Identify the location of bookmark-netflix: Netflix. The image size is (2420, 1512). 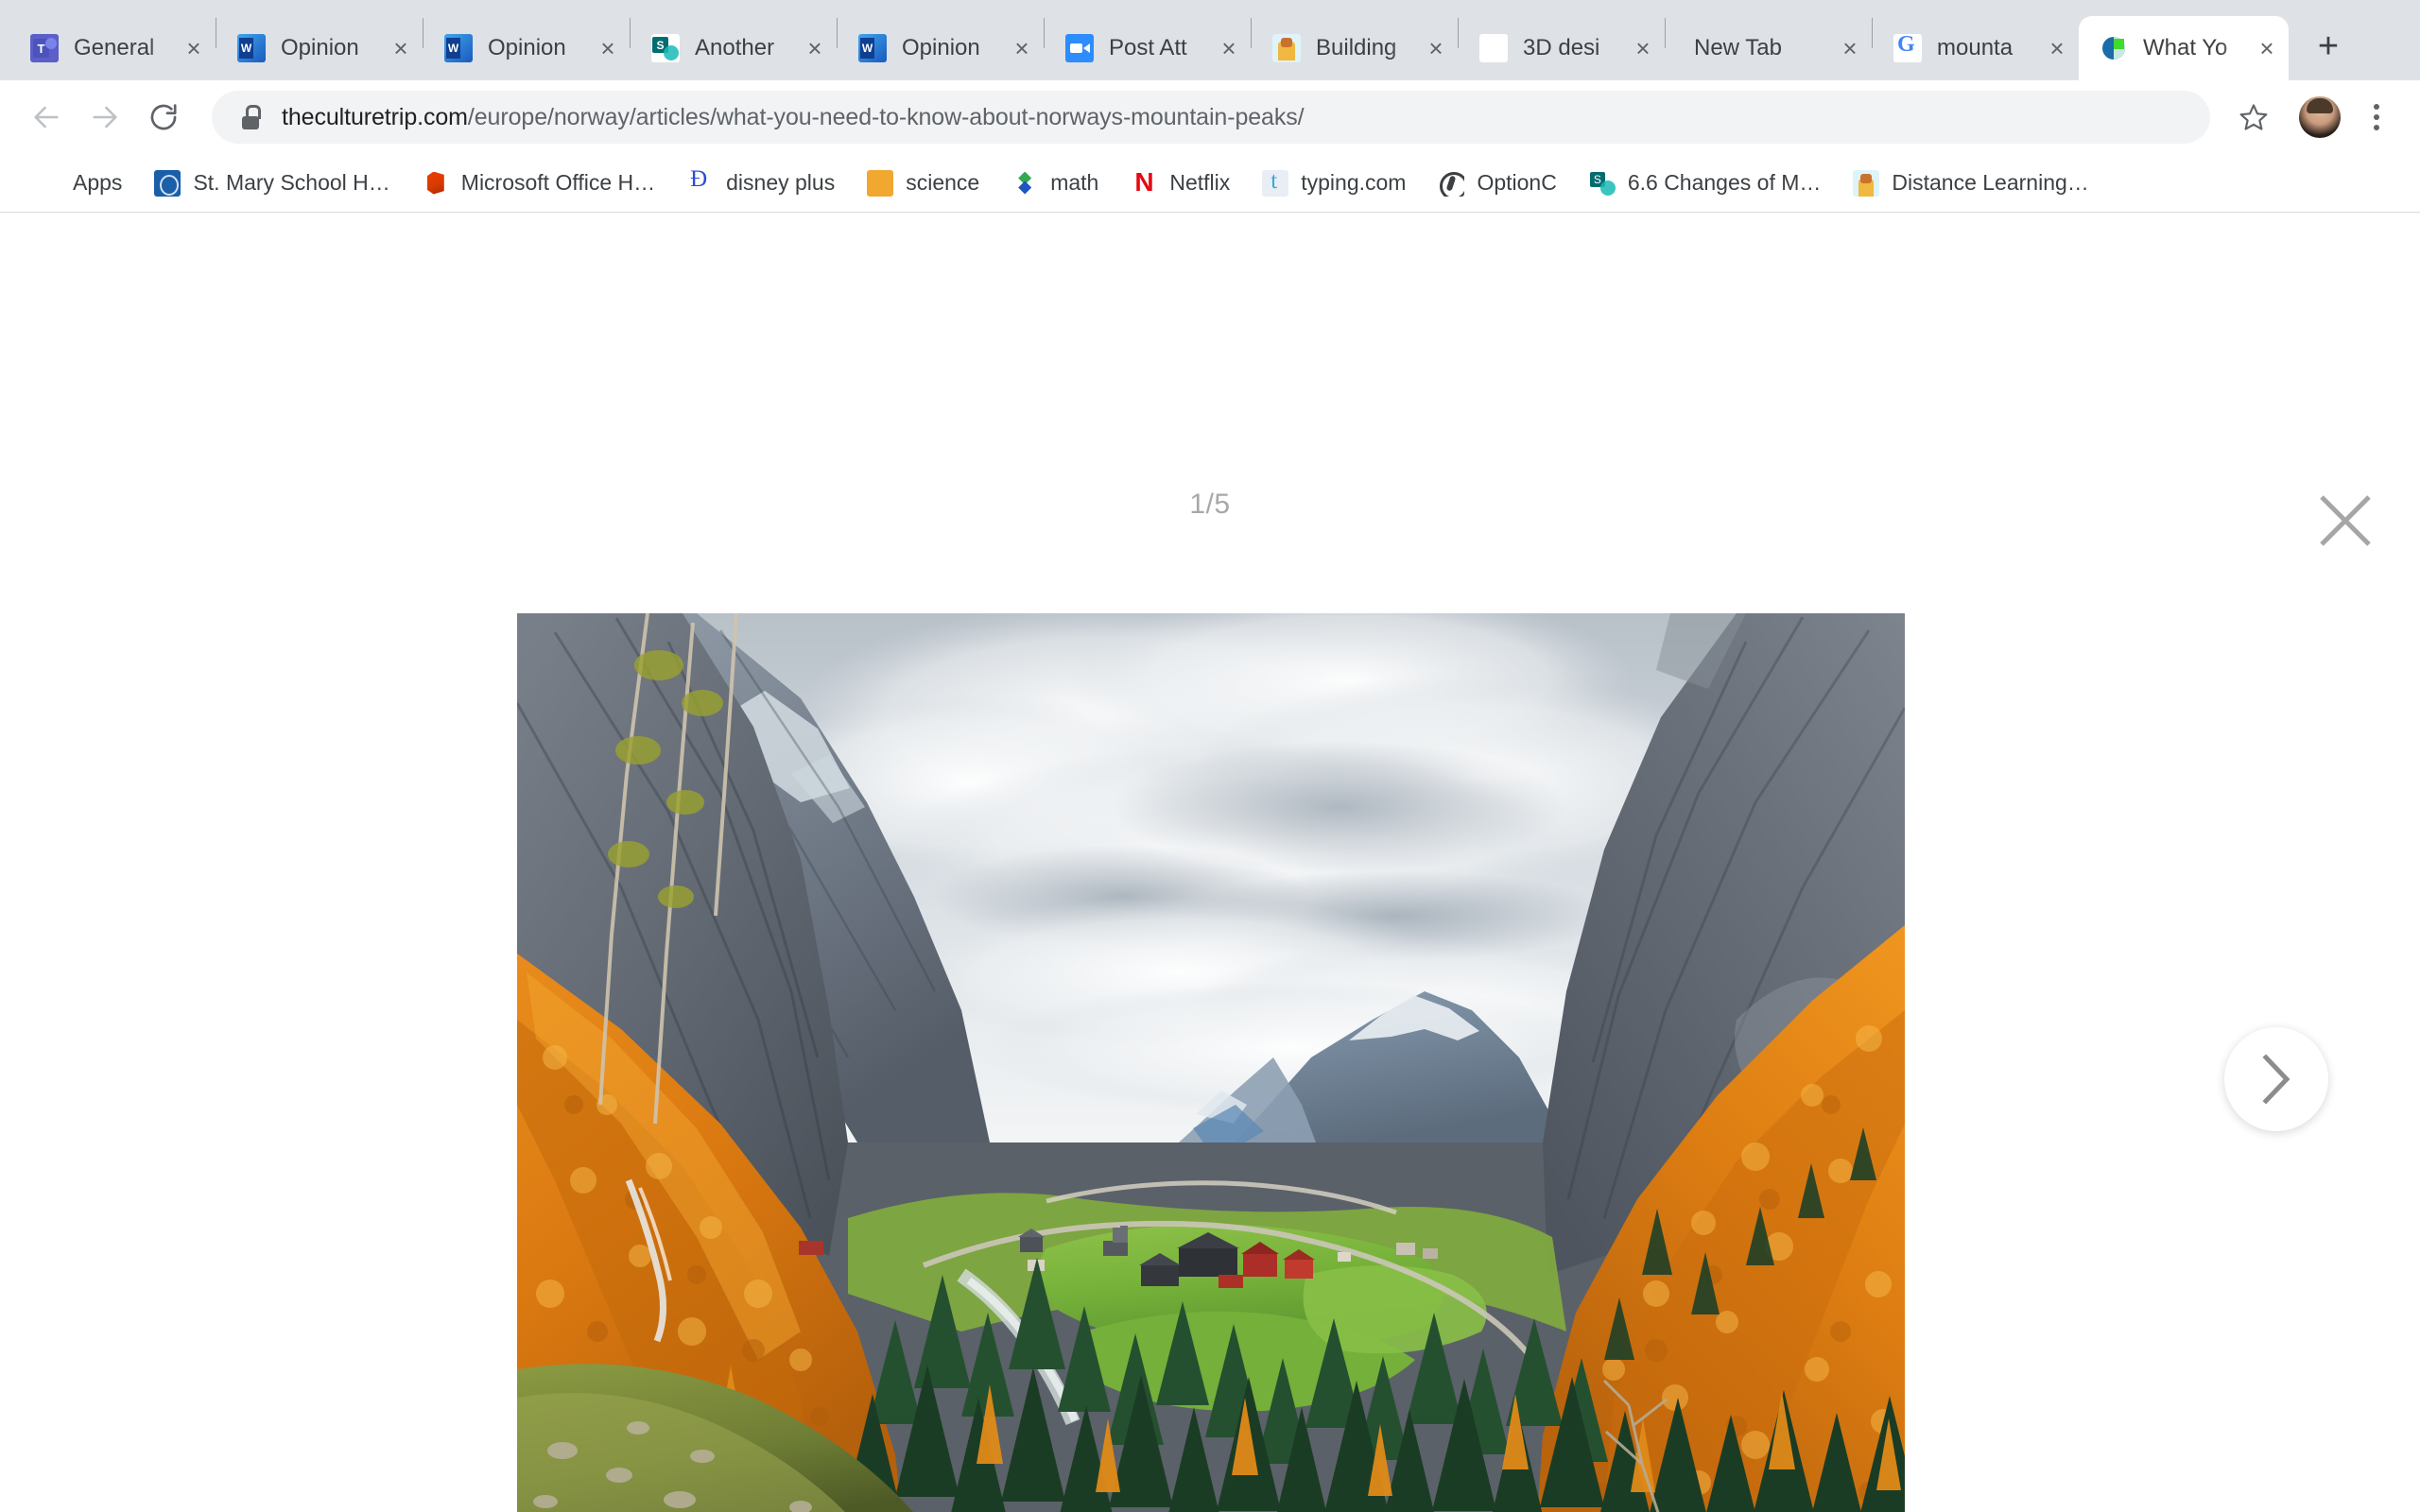
(1180, 183).